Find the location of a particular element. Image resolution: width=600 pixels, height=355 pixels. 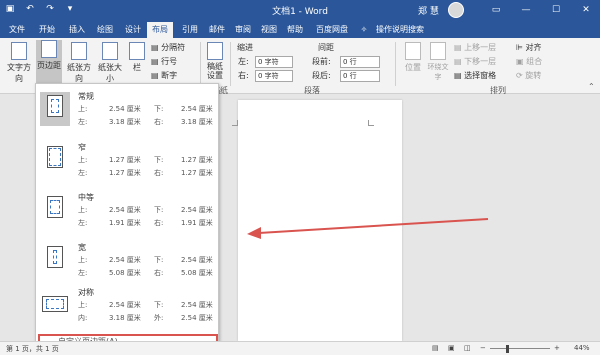

columns-icon is located at coordinates (137, 51).